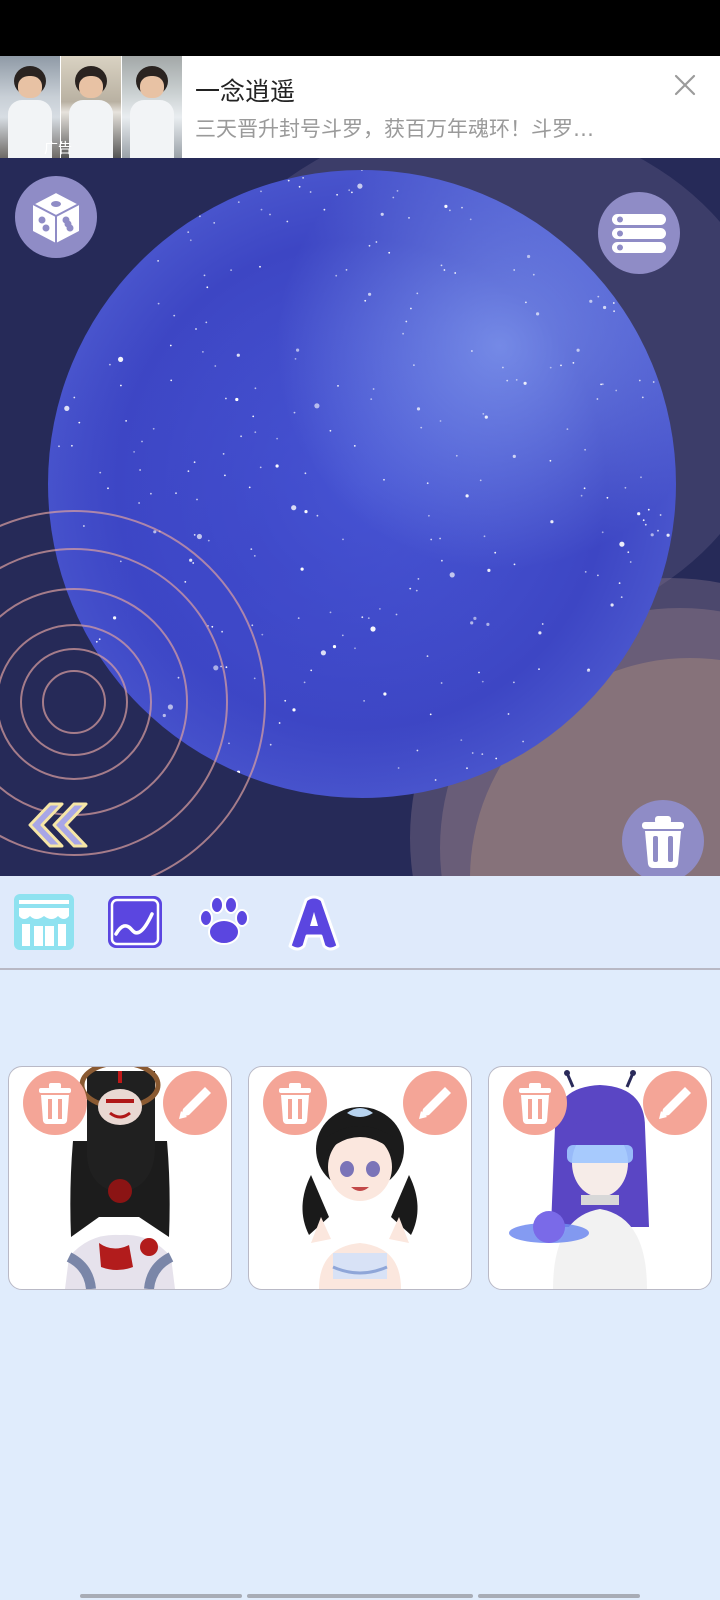 The width and height of the screenshot is (720, 1600). I want to click on pencil-icon, so click(435, 1103).